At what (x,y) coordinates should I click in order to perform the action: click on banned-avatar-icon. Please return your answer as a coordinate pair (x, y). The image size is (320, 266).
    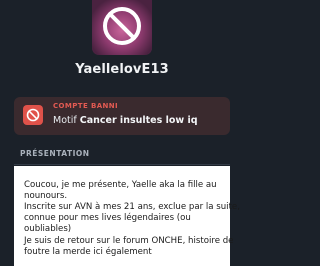
    Looking at the image, I should click on (122, 26).